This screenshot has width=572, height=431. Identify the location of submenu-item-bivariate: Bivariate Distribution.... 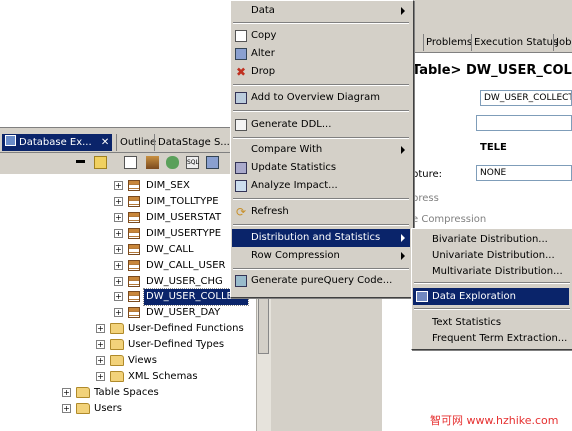
(491, 239).